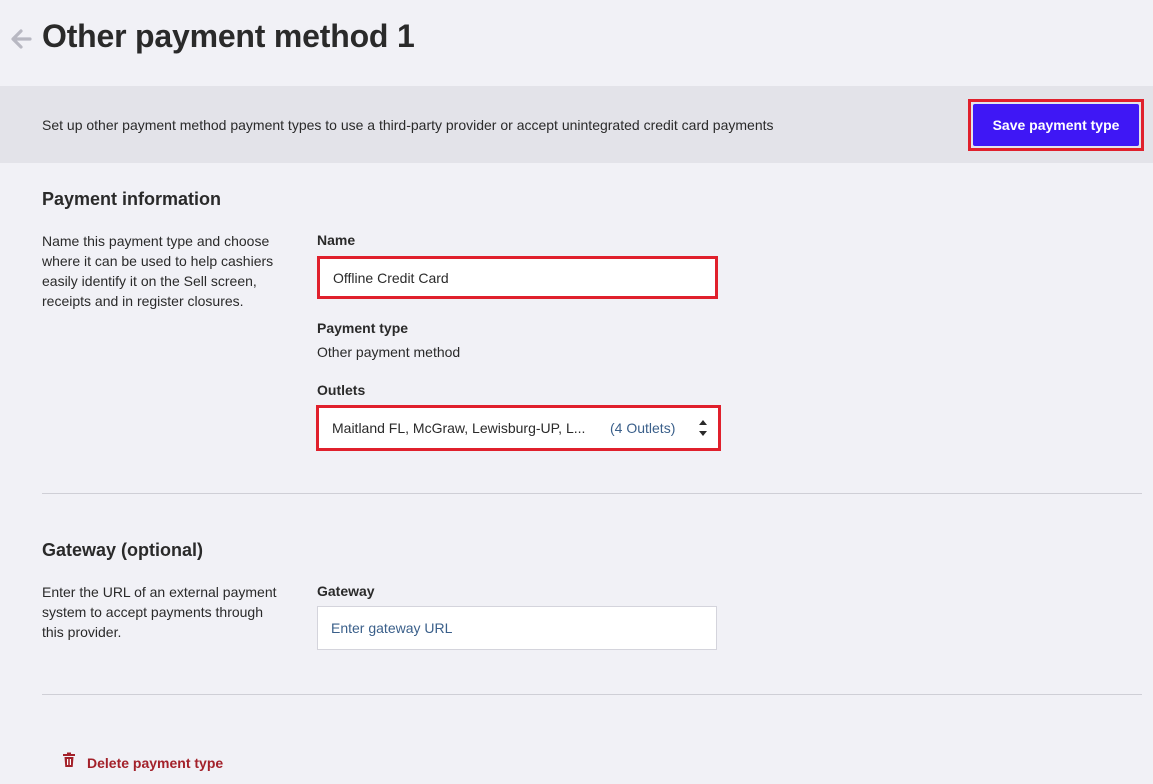 Image resolution: width=1153 pixels, height=784 pixels. Describe the element at coordinates (69, 762) in the screenshot. I see `trash-icon` at that location.